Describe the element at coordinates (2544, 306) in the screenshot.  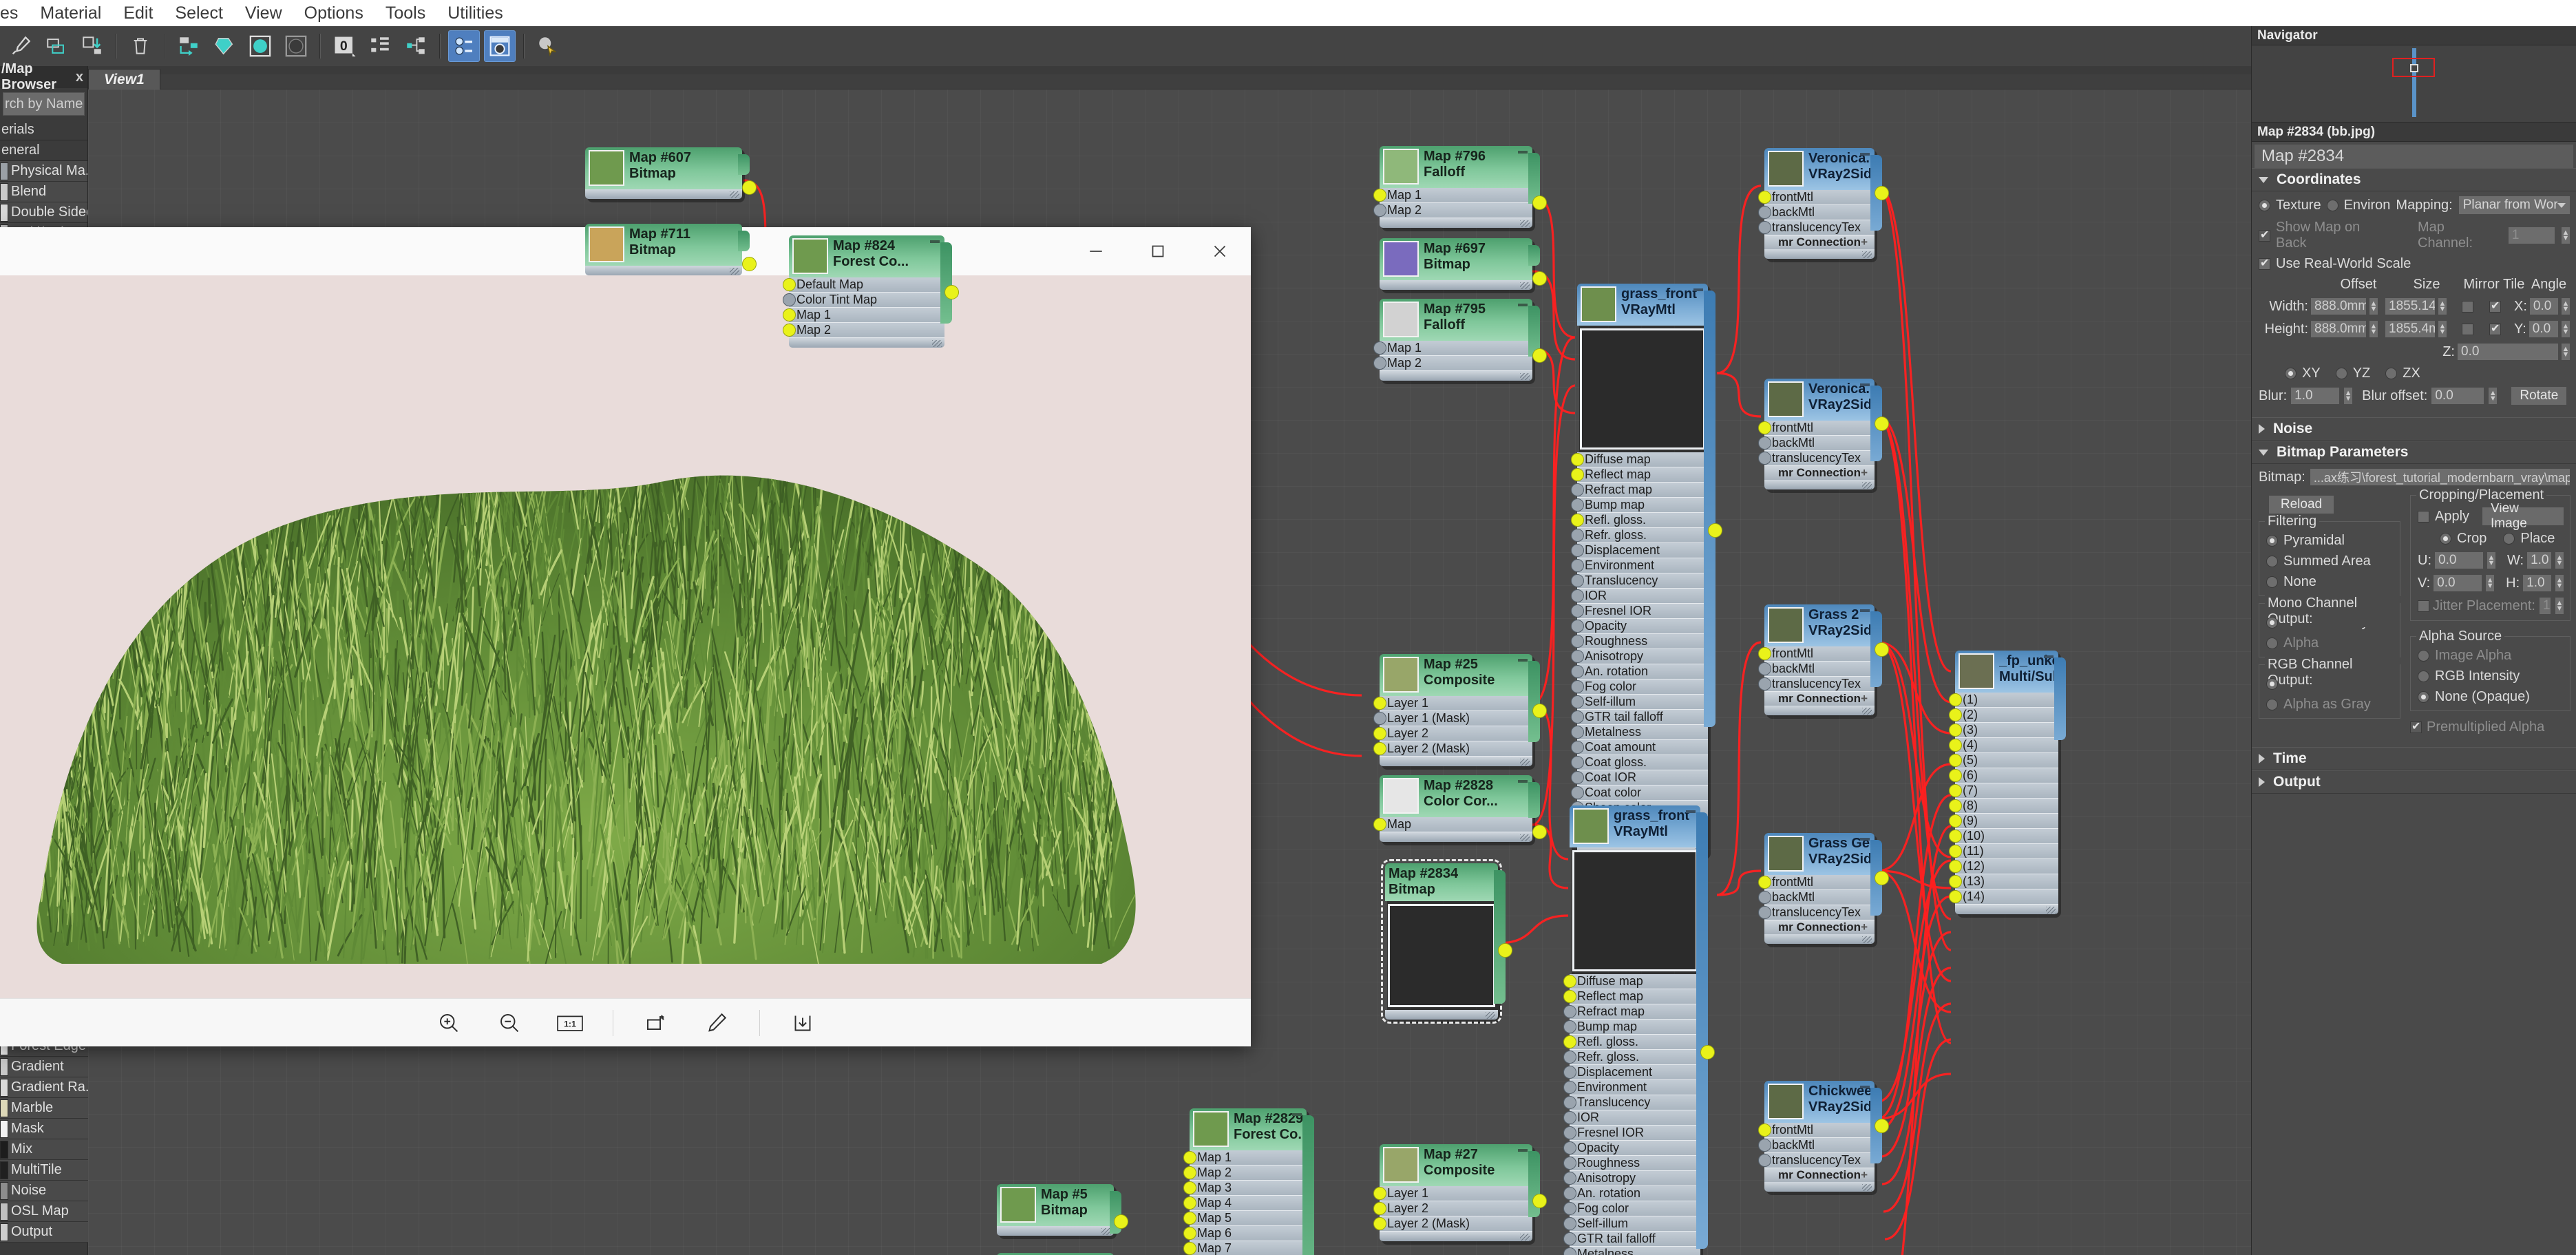
I see `angle-x-field: 0.0` at that location.